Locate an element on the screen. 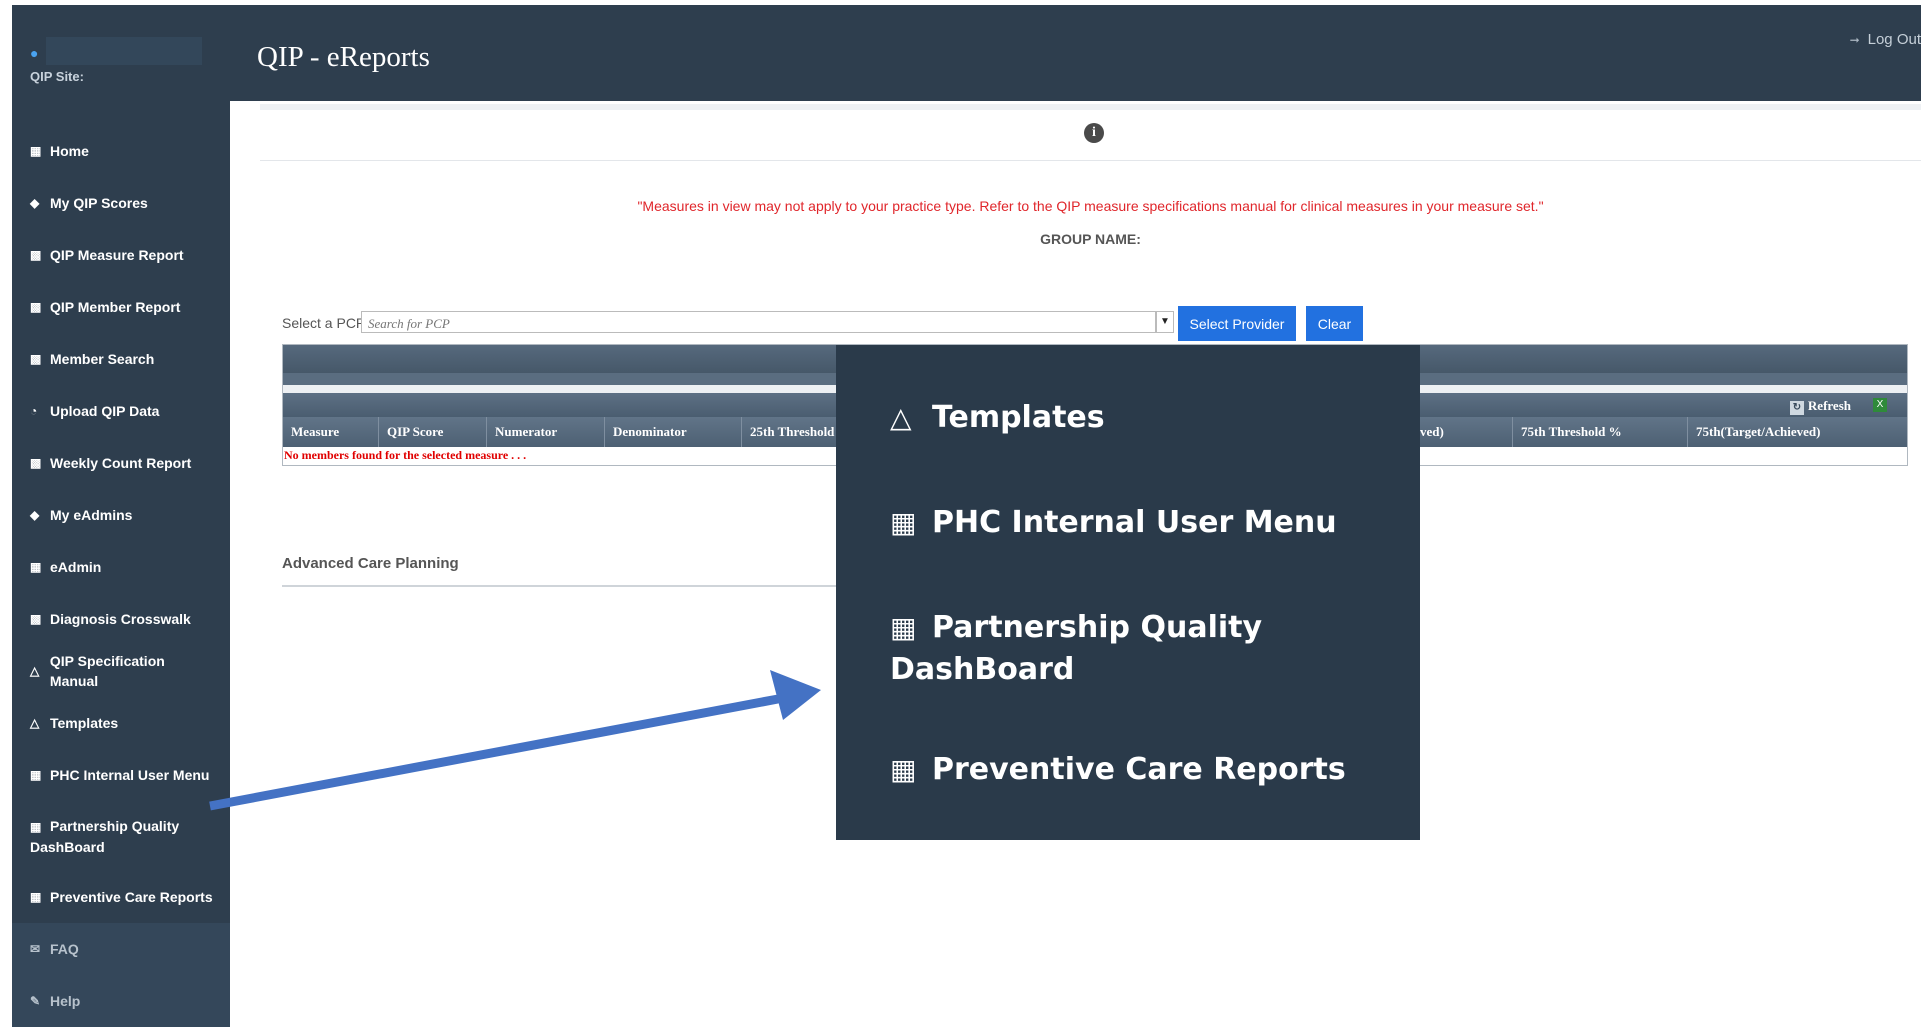 This screenshot has width=1921, height=1027. sidebar-item-my-qip-scores: ◆ My QIP Scores is located at coordinates (121, 203).